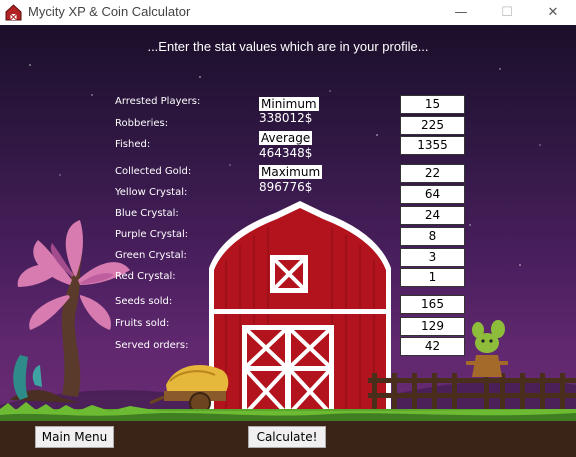 The height and width of the screenshot is (457, 576). What do you see at coordinates (432, 346) in the screenshot?
I see `served-orders-input: 42` at bounding box center [432, 346].